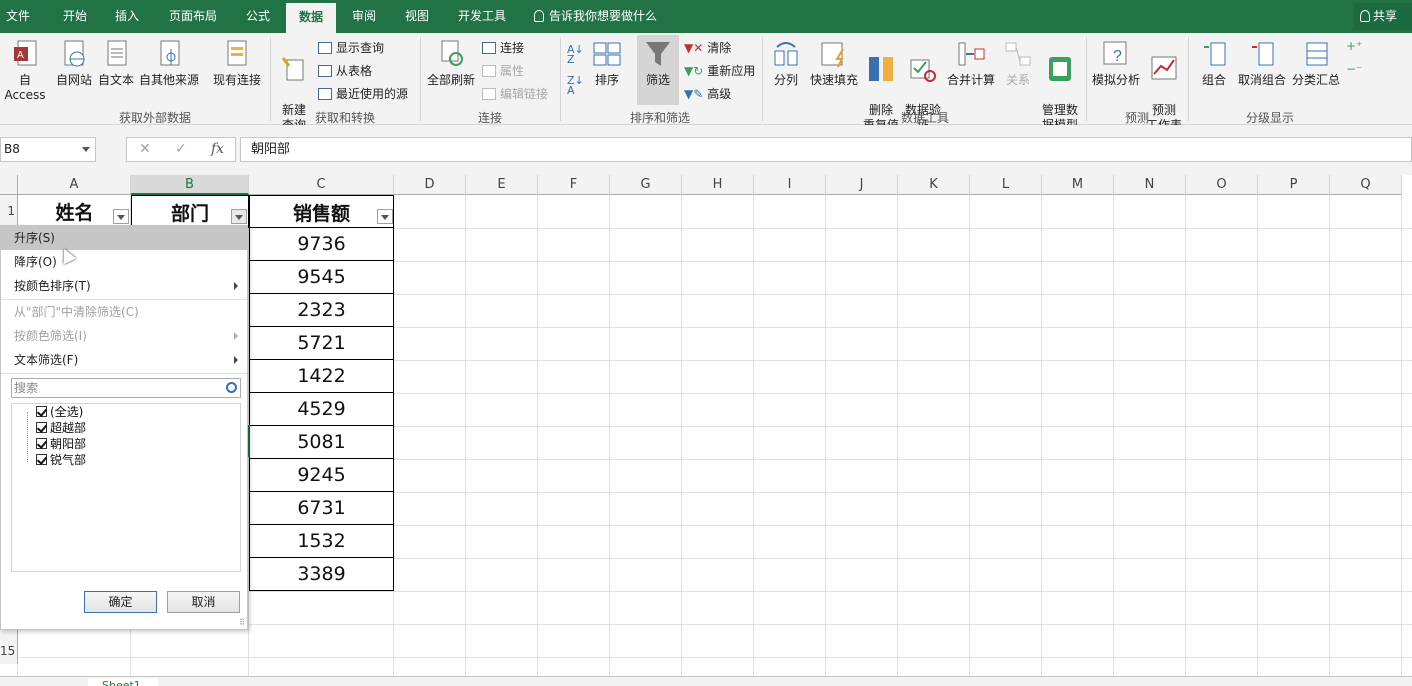 The height and width of the screenshot is (686, 1412). Describe the element at coordinates (1018, 63) in the screenshot. I see `relationships-button: 关系` at that location.